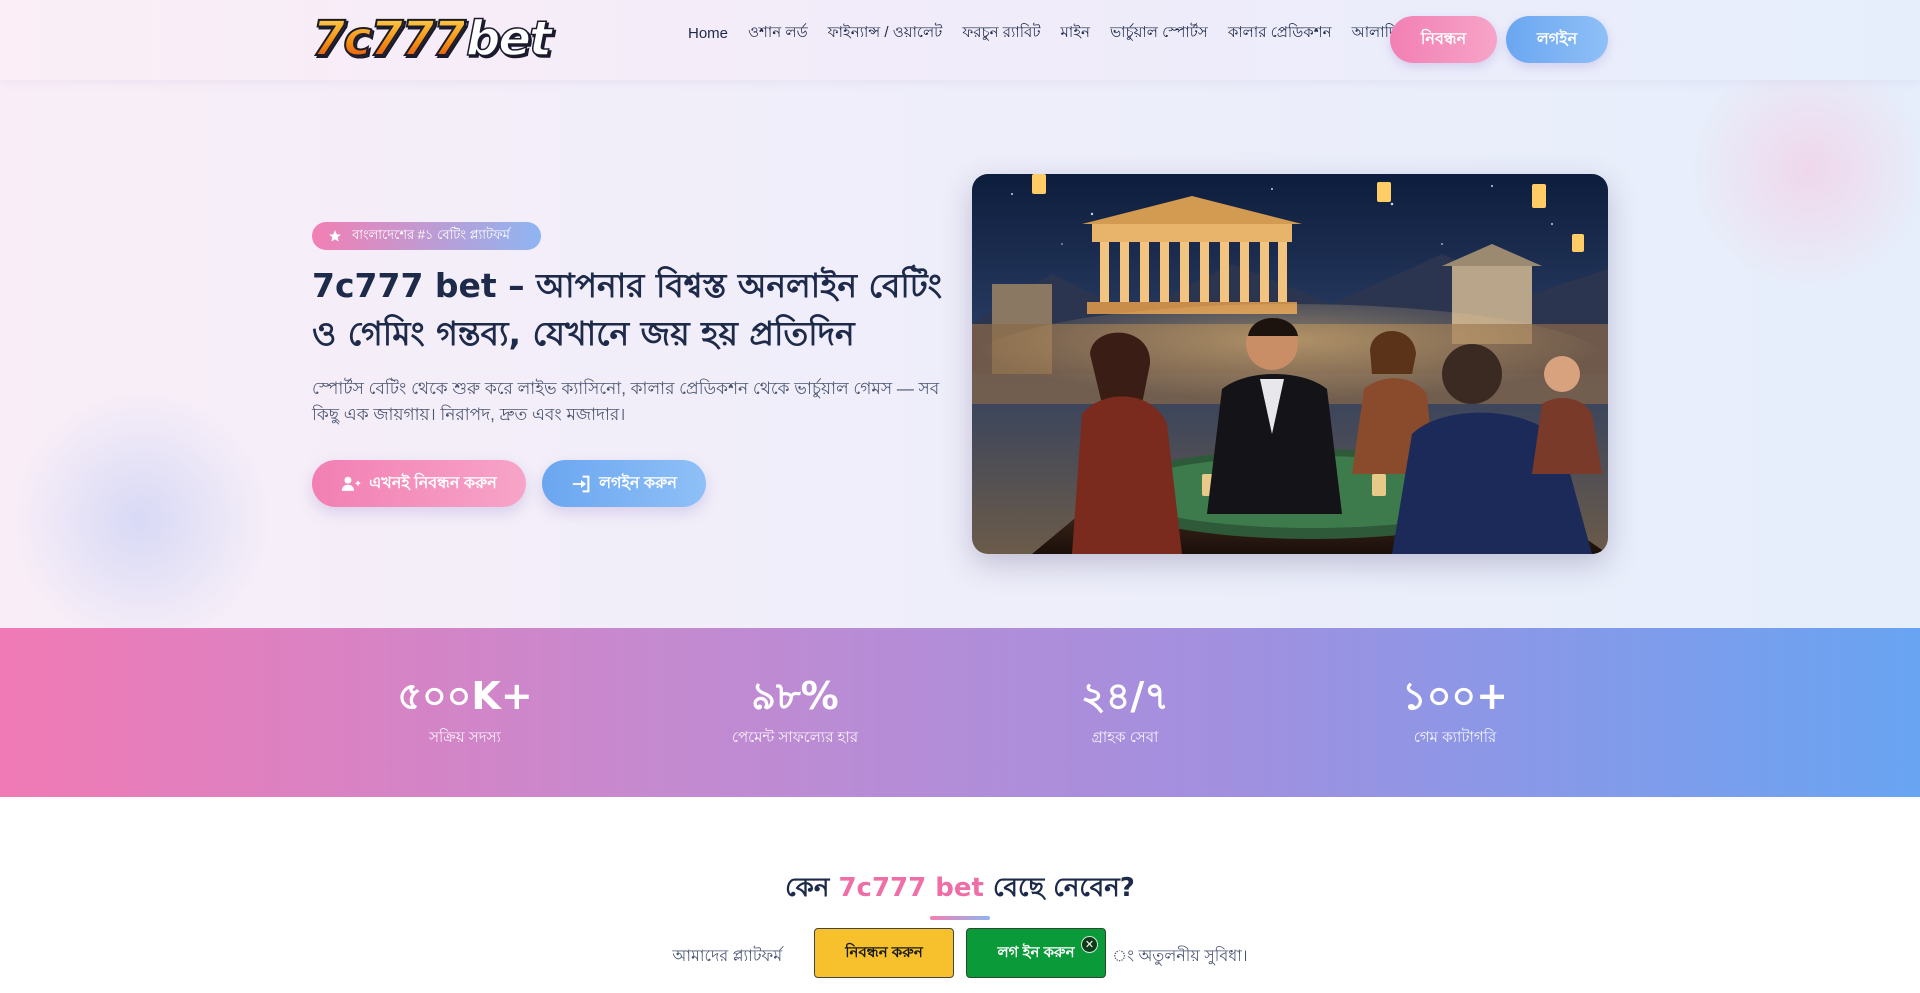 This screenshot has height=993, width=1920. Describe the element at coordinates (960, 918) in the screenshot. I see `title-underline` at that location.